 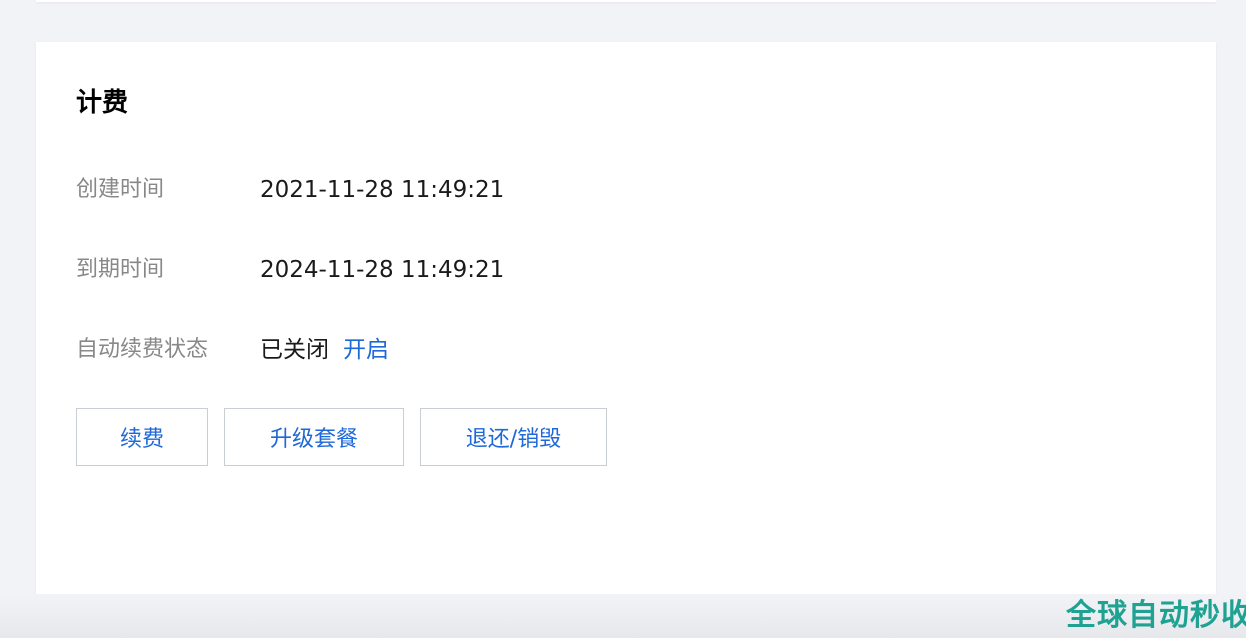 What do you see at coordinates (120, 269) in the screenshot?
I see `expiry-time-label: 到期时间` at bounding box center [120, 269].